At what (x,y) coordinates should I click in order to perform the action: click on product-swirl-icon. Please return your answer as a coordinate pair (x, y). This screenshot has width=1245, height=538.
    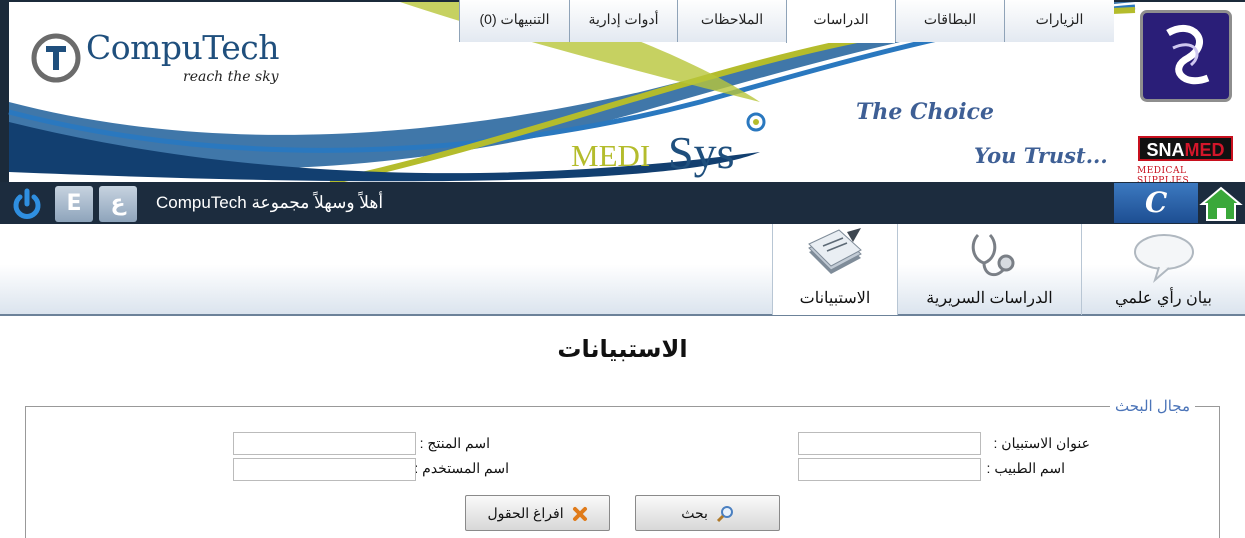
    Looking at the image, I should click on (756, 122).